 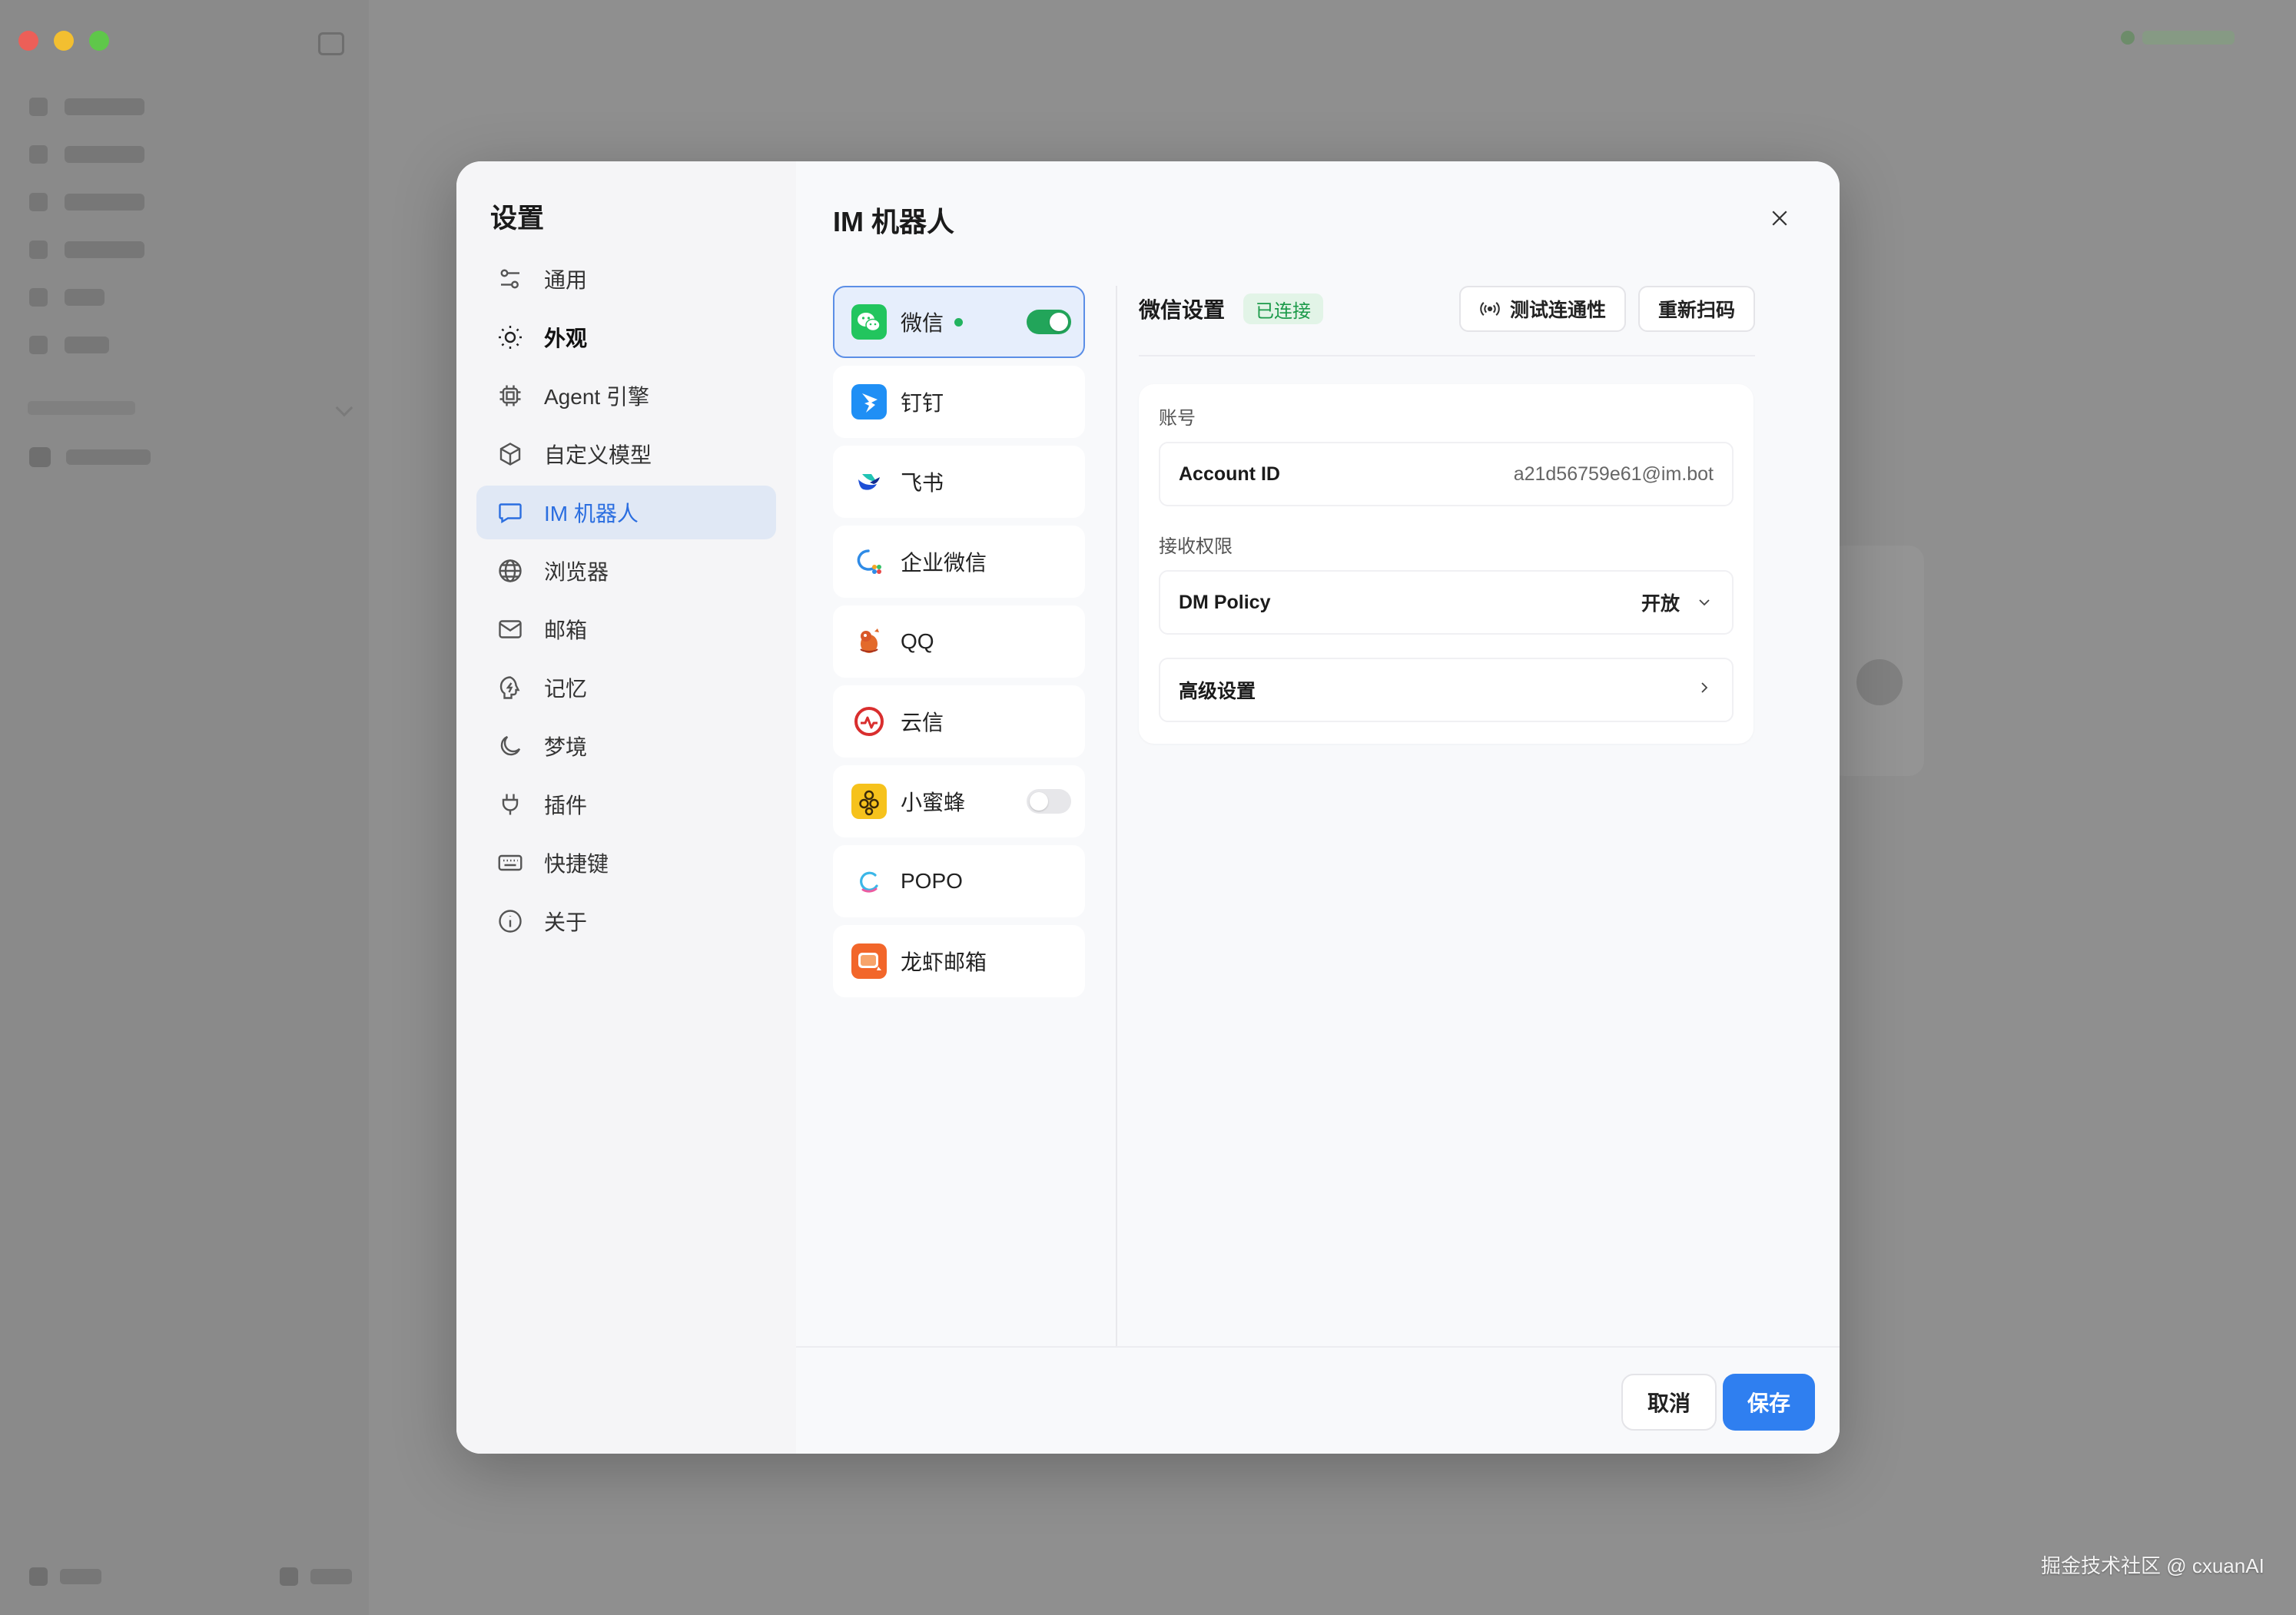 I want to click on info-icon, so click(x=510, y=921).